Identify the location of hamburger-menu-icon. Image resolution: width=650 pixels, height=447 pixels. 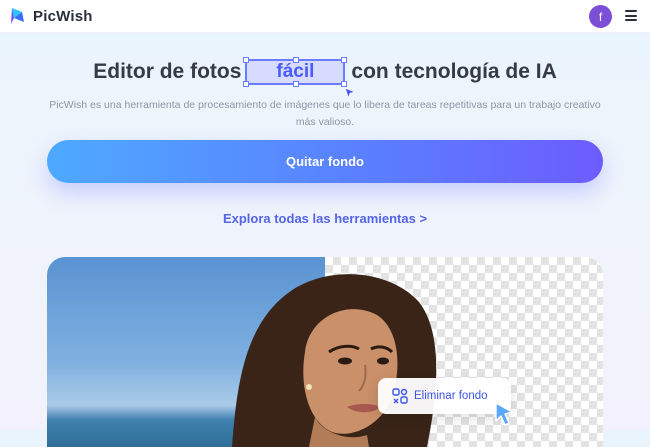
(631, 15).